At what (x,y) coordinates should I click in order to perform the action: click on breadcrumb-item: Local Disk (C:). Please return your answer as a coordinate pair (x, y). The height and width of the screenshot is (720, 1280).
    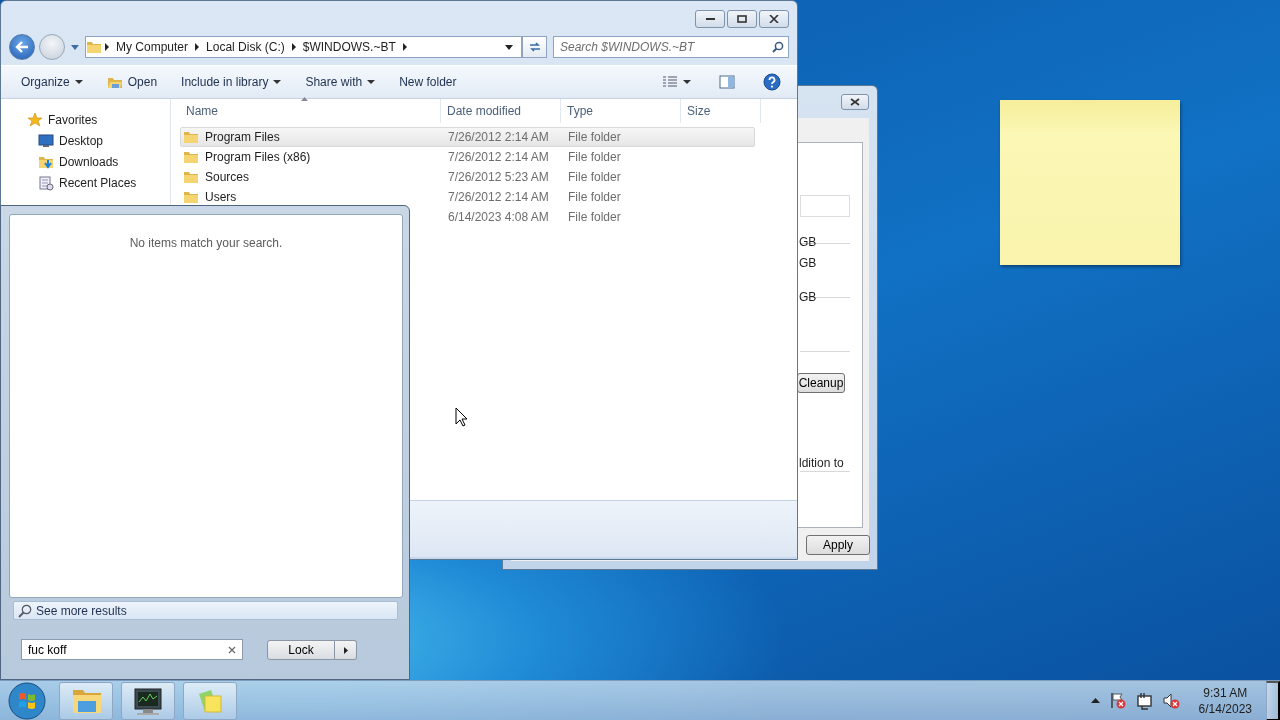
    Looking at the image, I should click on (245, 47).